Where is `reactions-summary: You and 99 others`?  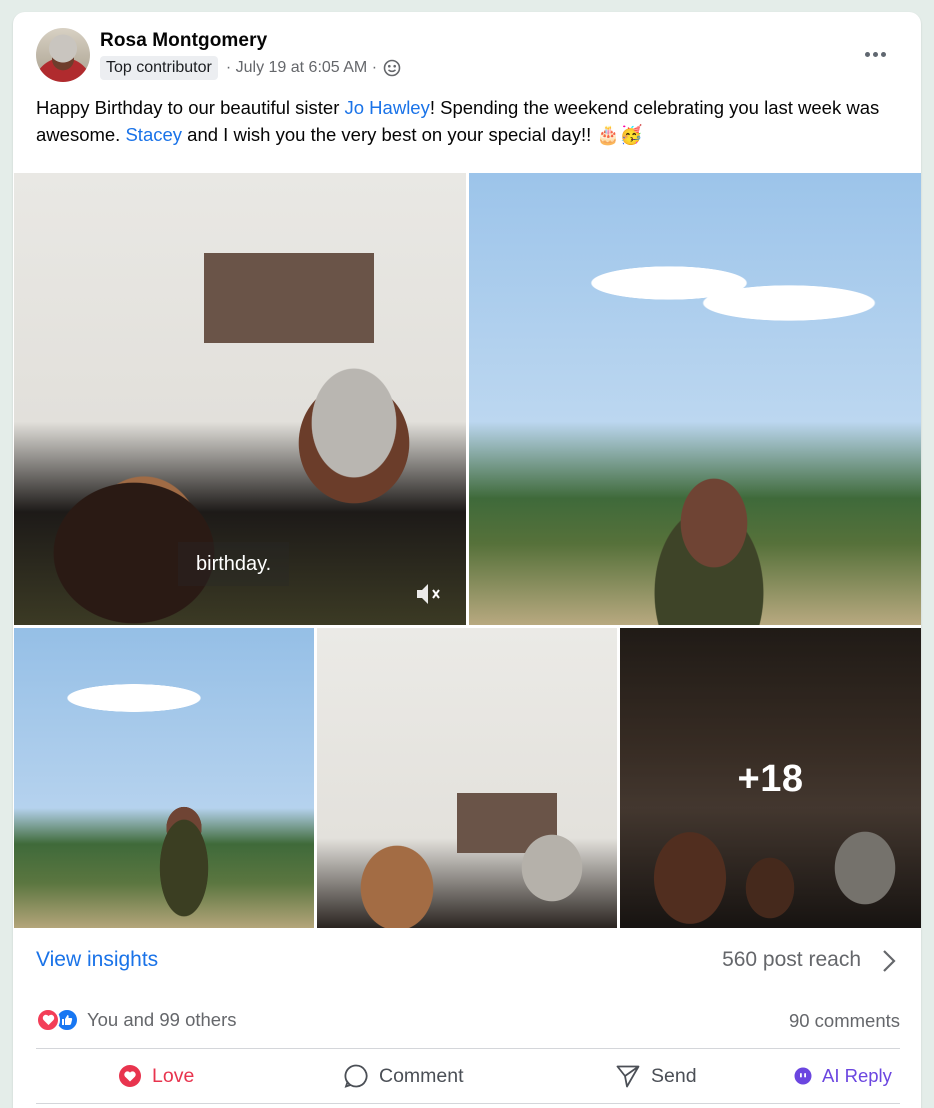
reactions-summary: You and 99 others is located at coordinates (136, 1020).